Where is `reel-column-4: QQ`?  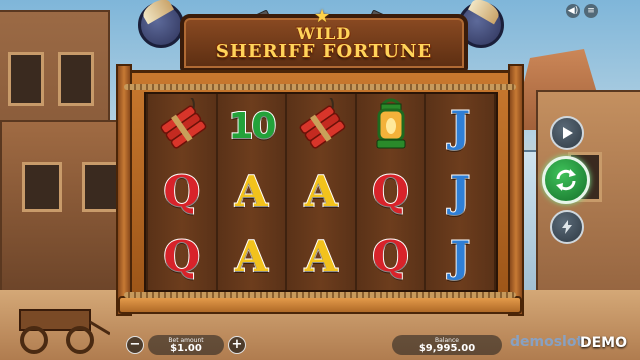 reel-column-4: QQ is located at coordinates (390, 192).